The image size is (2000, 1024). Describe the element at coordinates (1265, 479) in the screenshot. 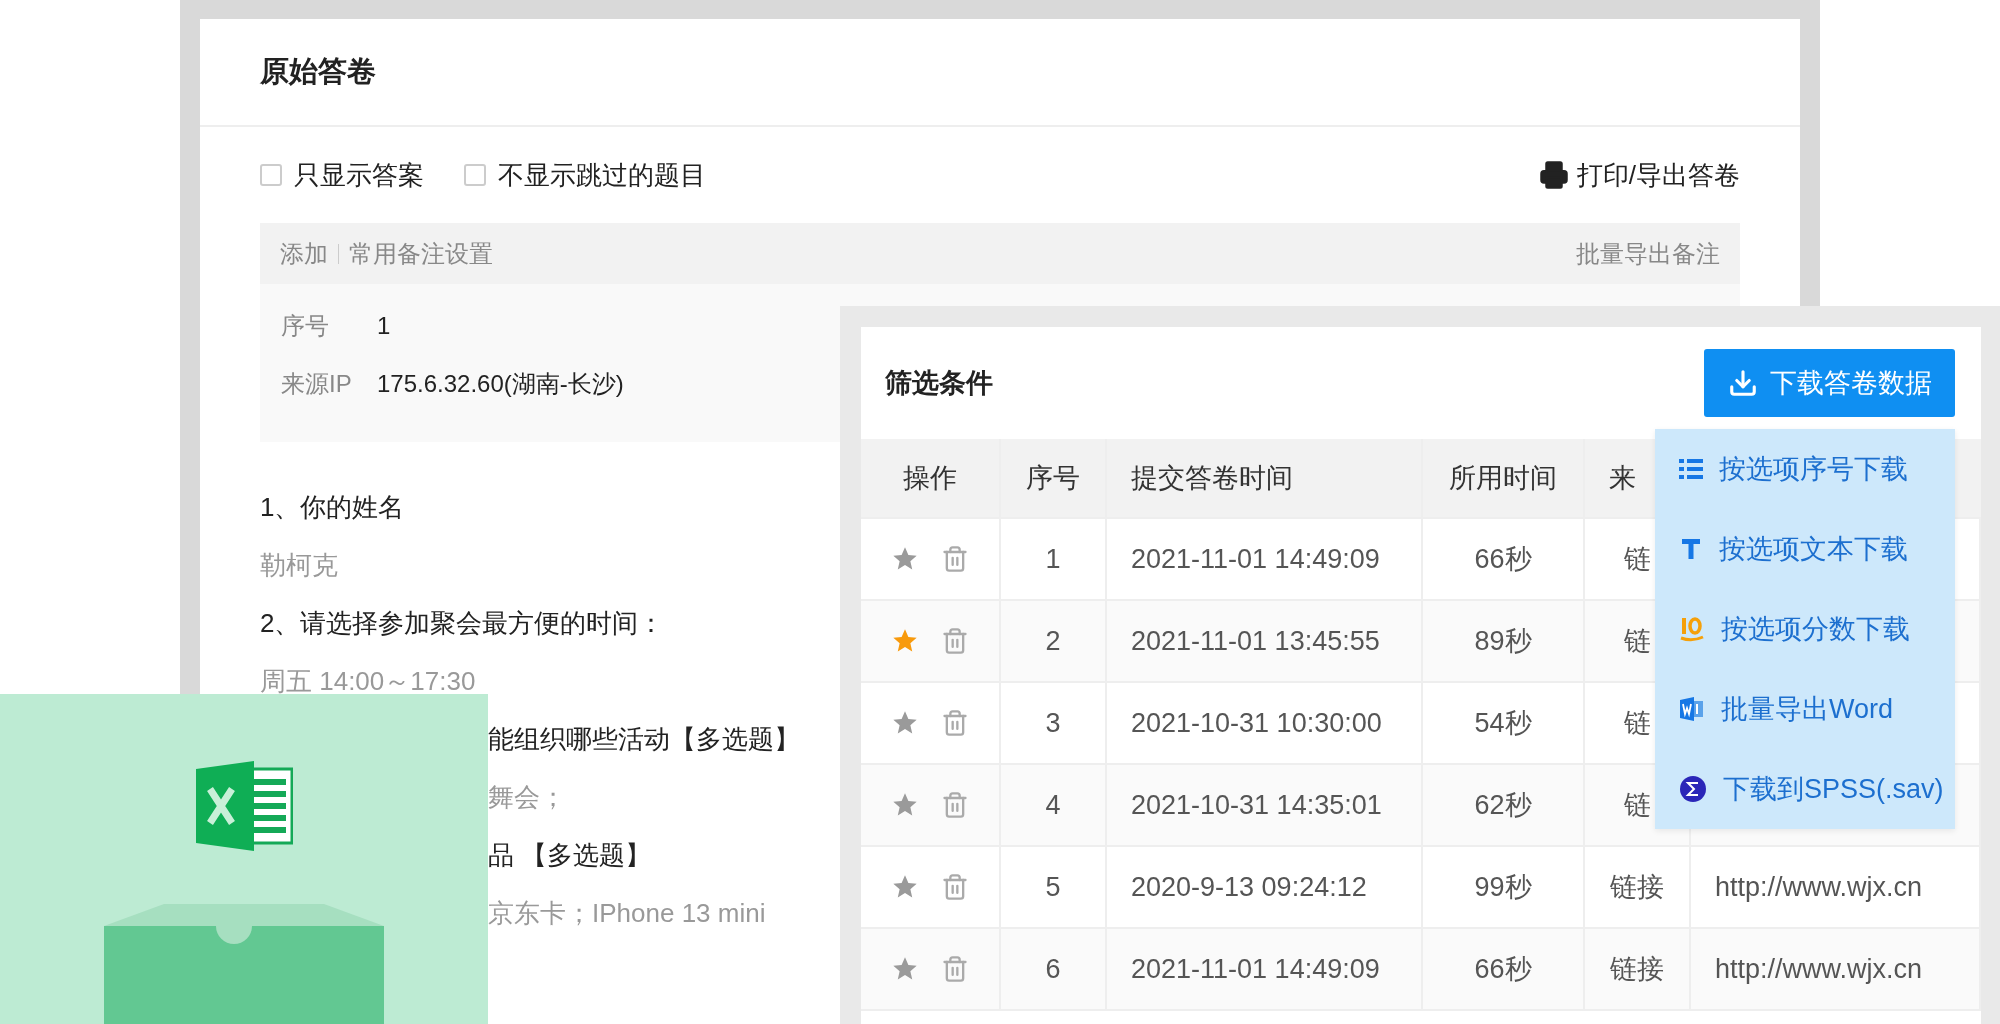

I see `column-header: 提交答卷时间` at that location.